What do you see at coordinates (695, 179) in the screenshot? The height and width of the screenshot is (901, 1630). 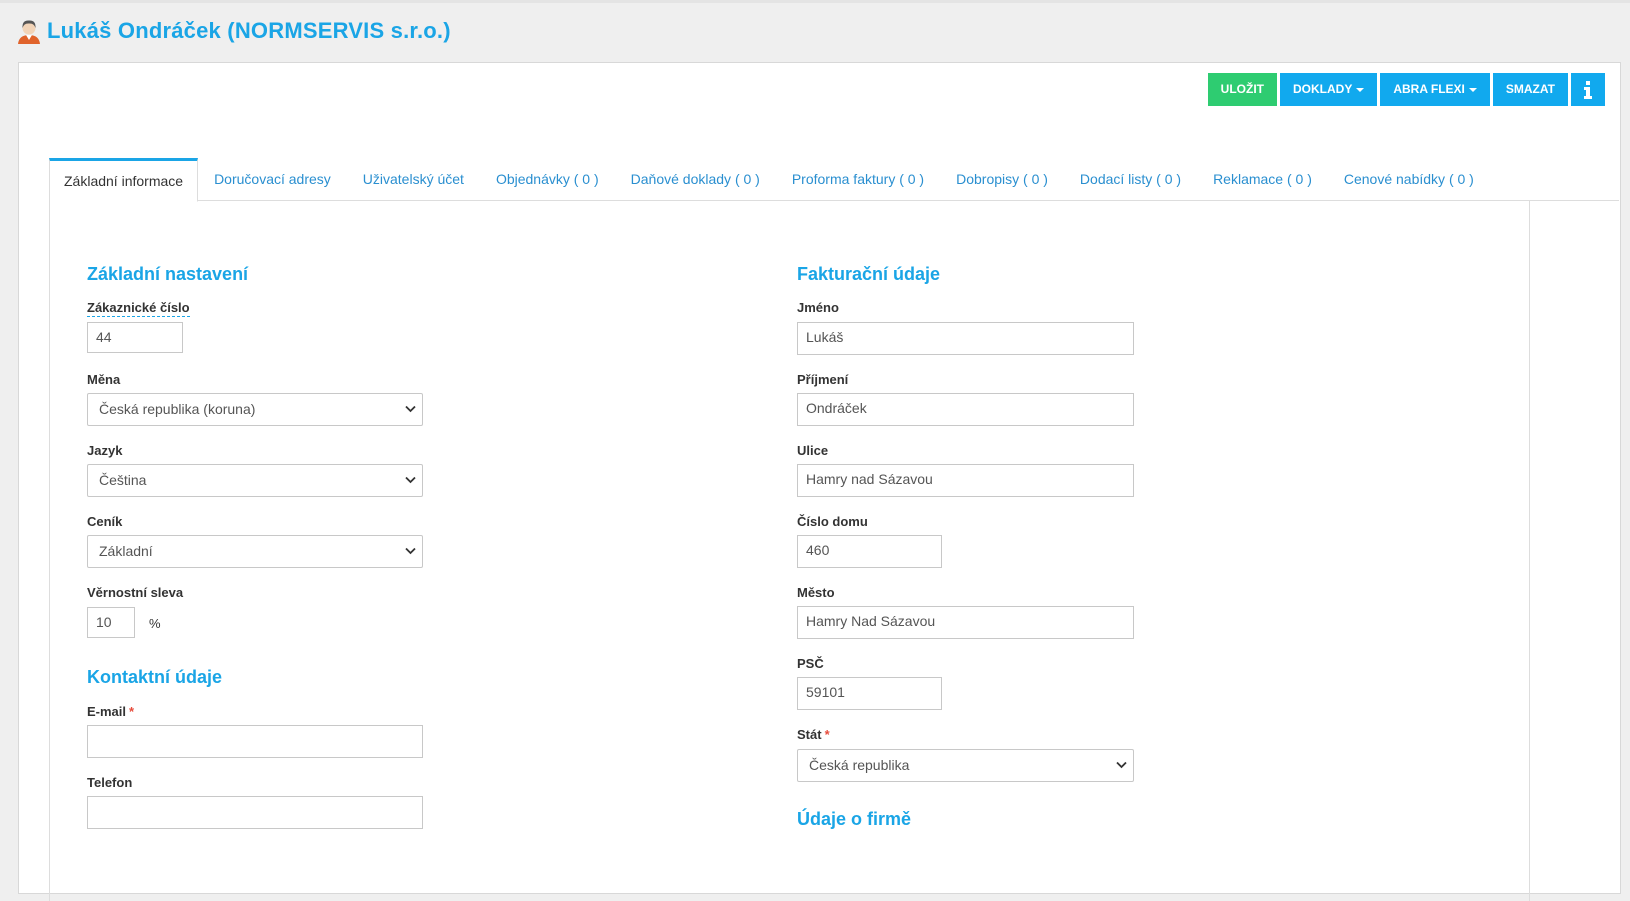 I see `tab-tax-documents: Daňové doklady ( 0 )` at bounding box center [695, 179].